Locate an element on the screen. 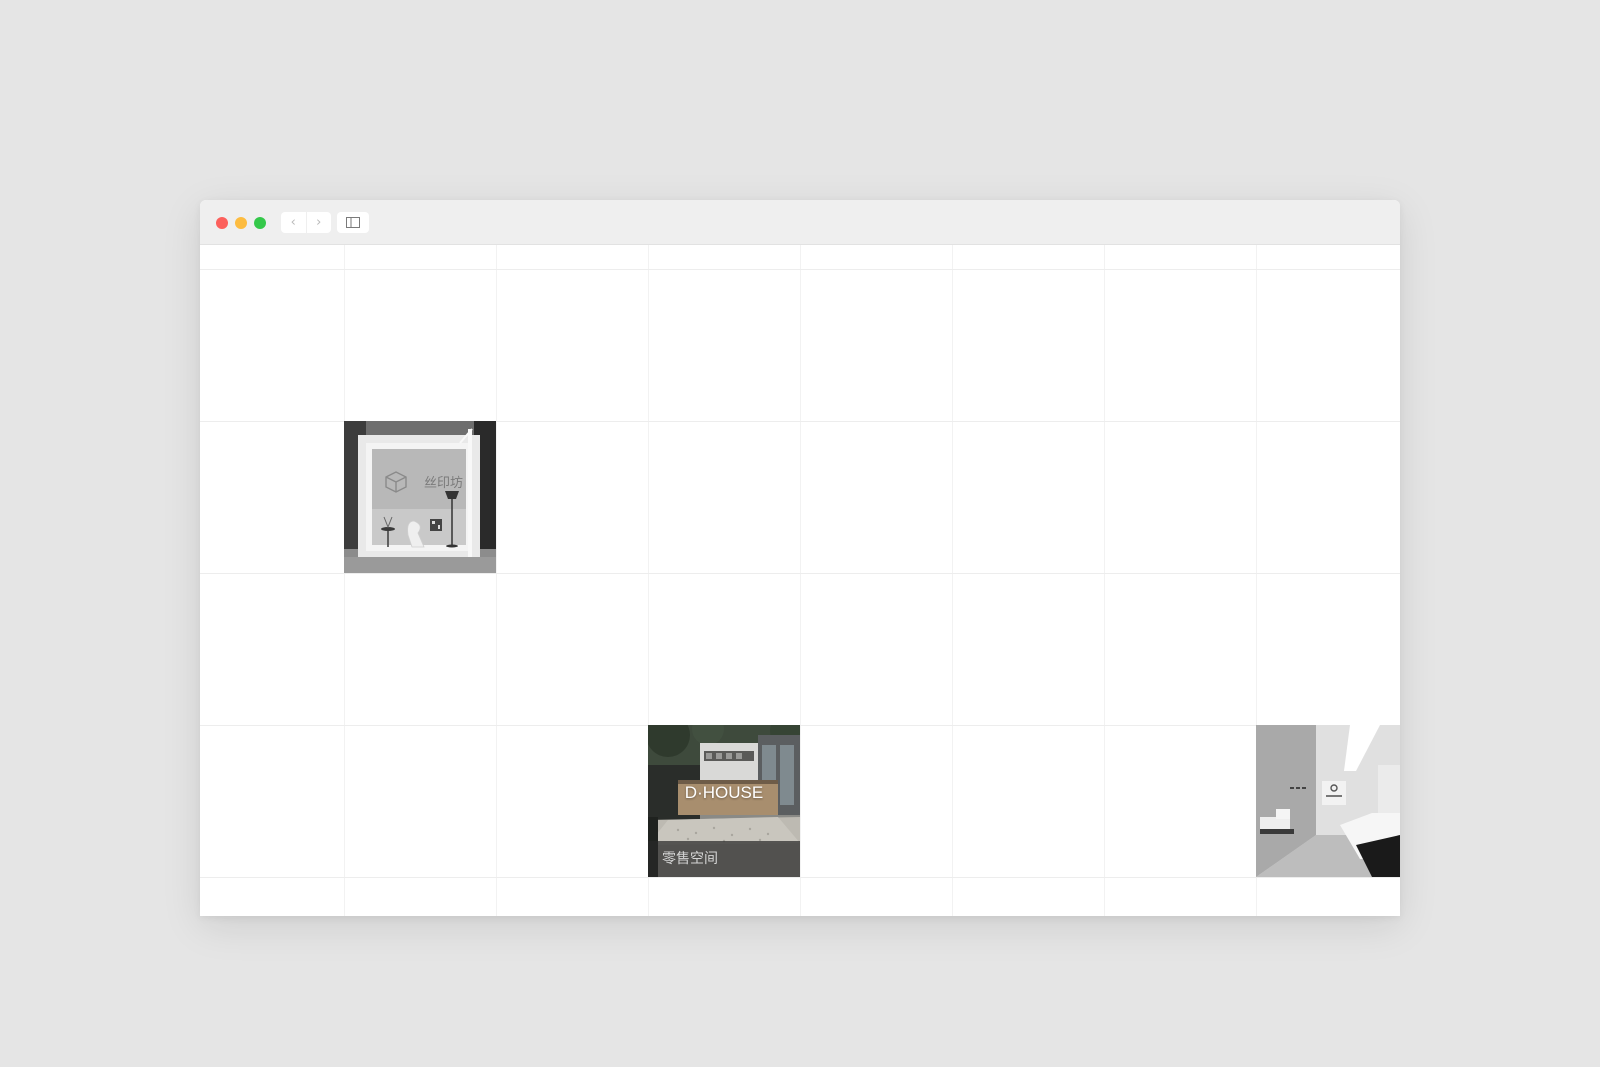  exhibition-booth-image: 丝印坊 is located at coordinates (420, 497).